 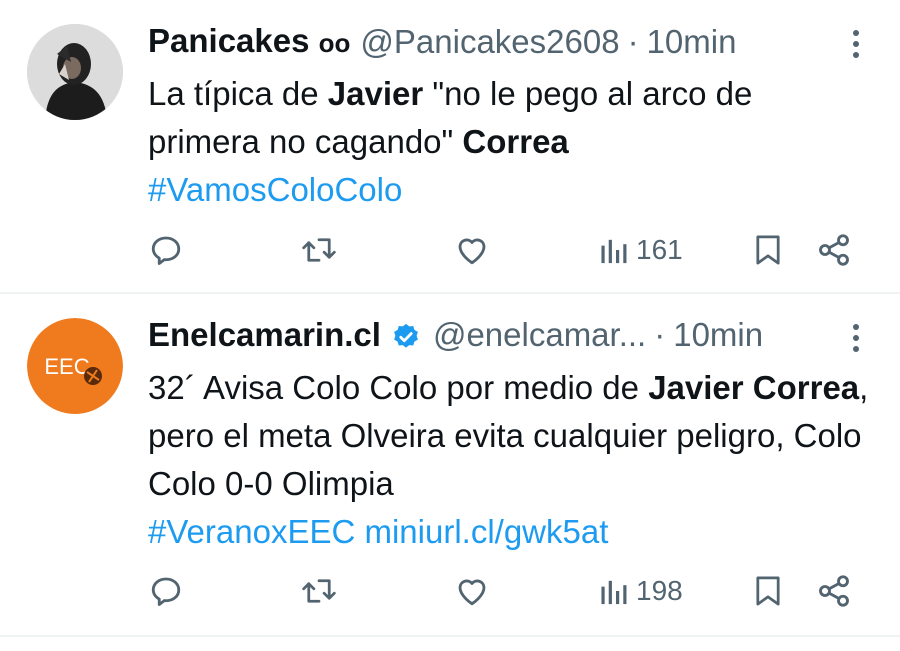 I want to click on tweet-header: Panicakes ᴏᴏ @Panicakes2608 · 10min, so click(x=489, y=42).